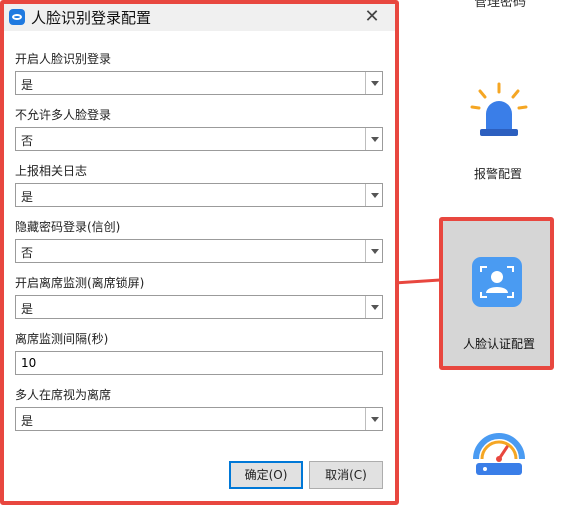  Describe the element at coordinates (200, 17) in the screenshot. I see `dialog-titlebar: 人脸识别登录配置 ✕` at that location.